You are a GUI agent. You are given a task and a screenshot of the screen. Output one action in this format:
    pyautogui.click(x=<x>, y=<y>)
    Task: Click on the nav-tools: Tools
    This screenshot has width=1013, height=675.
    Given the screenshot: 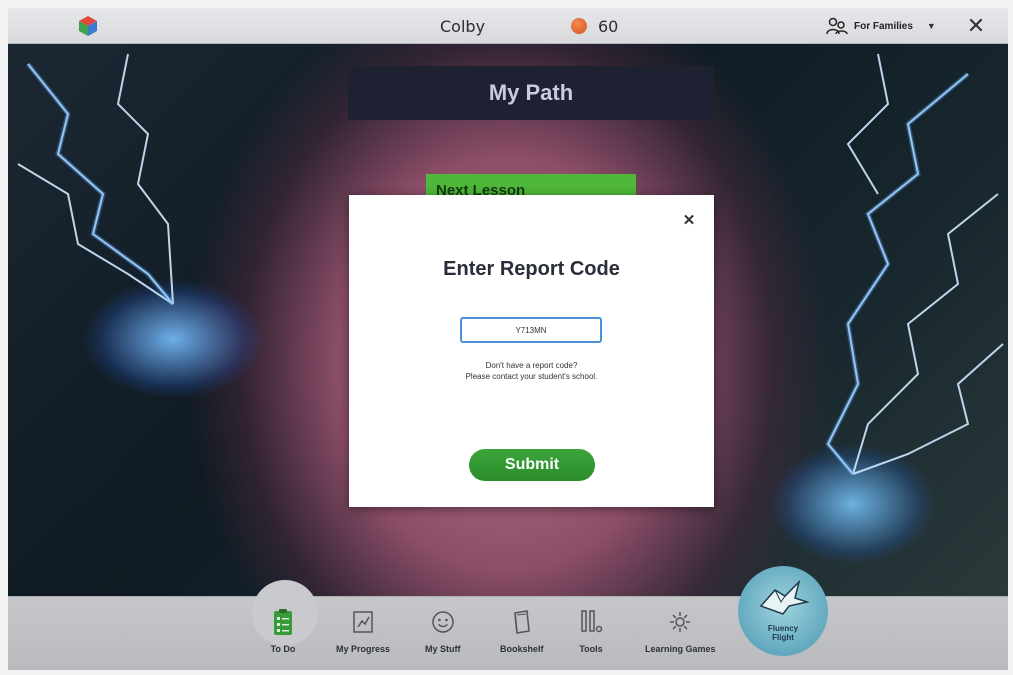 What is the action you would take?
    pyautogui.click(x=591, y=638)
    